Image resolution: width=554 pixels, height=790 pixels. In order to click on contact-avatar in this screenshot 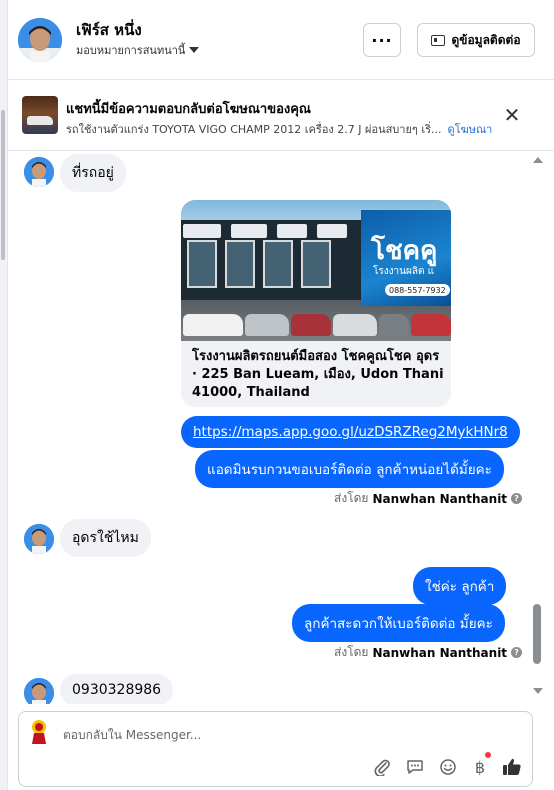, I will do `click(40, 40)`.